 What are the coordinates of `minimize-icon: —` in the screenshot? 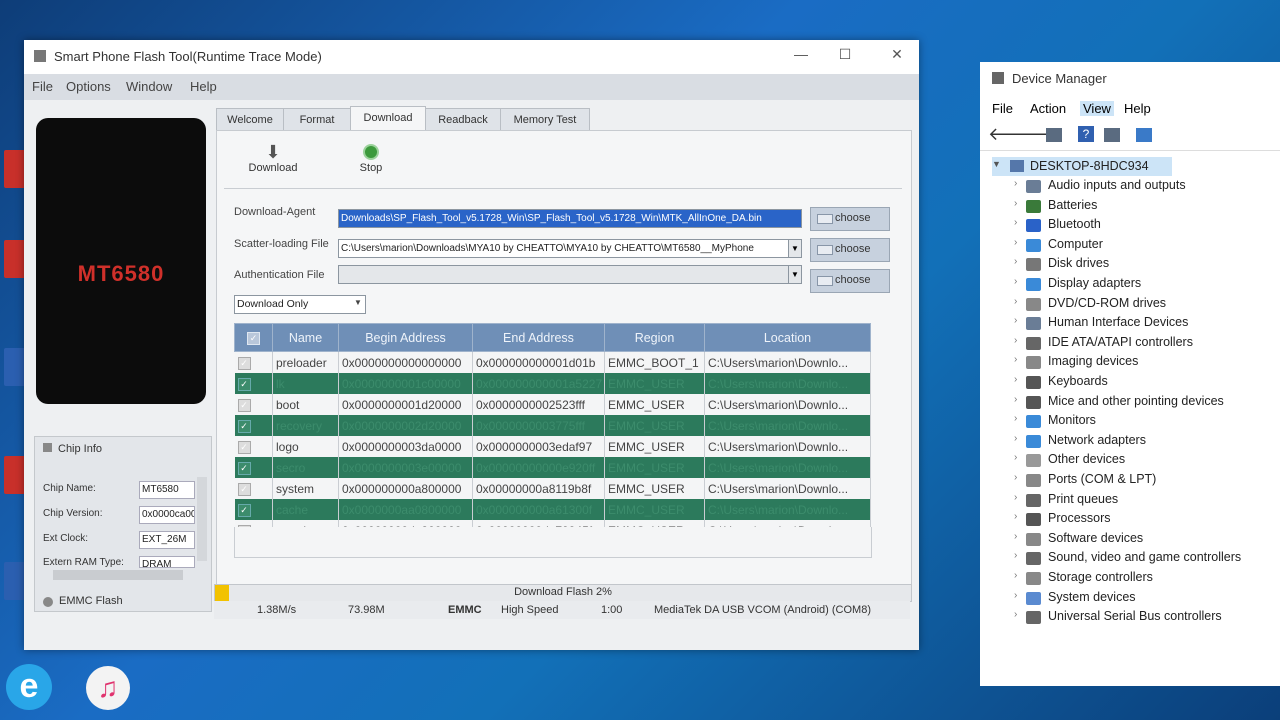 It's located at (801, 56).